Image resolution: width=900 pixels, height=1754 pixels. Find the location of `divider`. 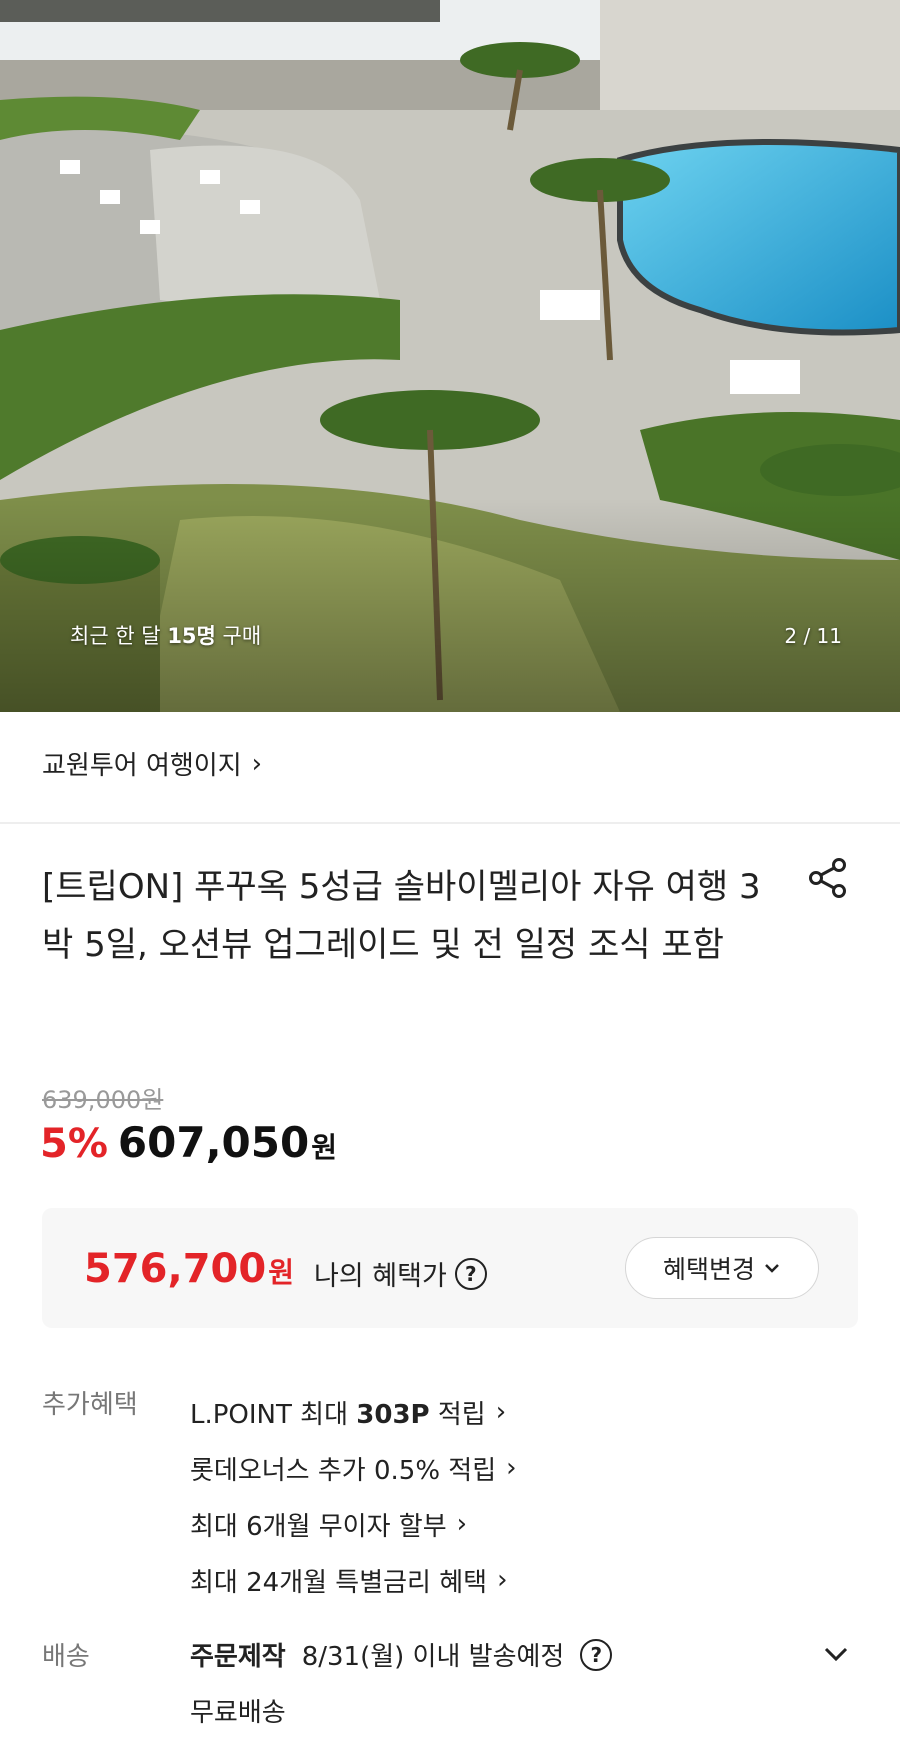

divider is located at coordinates (450, 823).